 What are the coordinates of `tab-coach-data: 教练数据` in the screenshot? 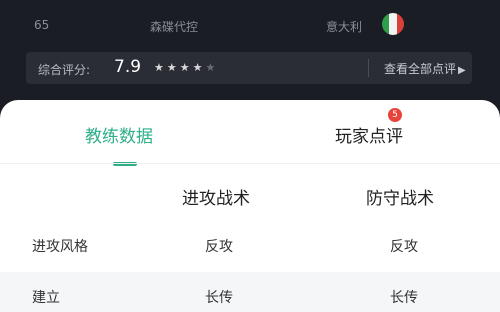 It's located at (119, 134).